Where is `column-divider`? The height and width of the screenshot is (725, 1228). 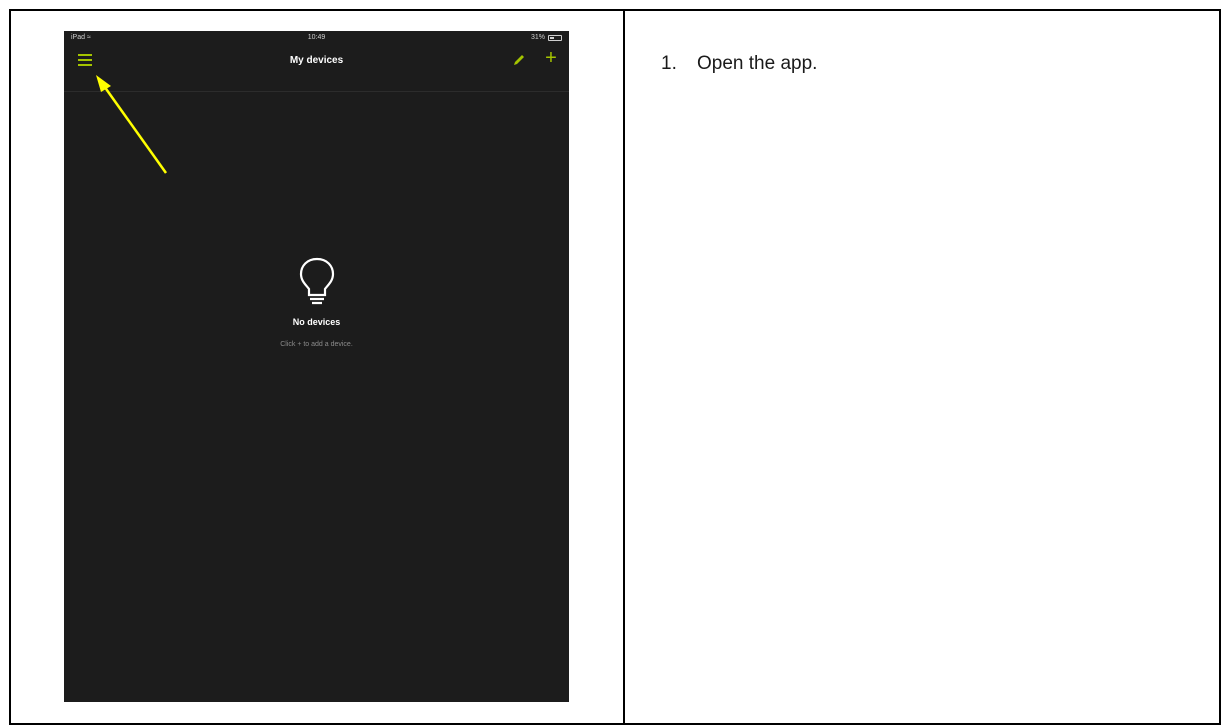 column-divider is located at coordinates (624, 367).